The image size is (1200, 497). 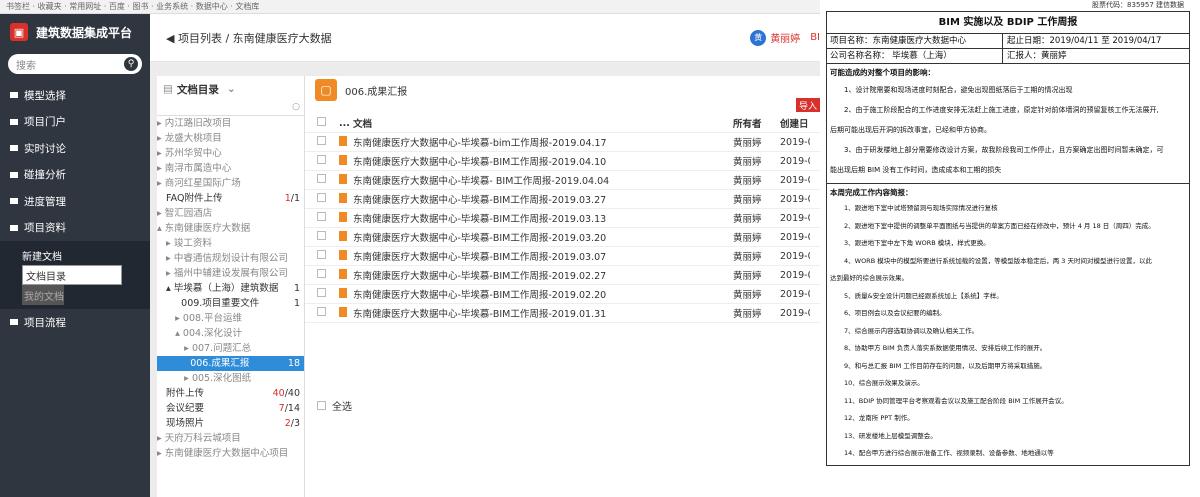 I want to click on sidebar-item-docs: 项目资料, so click(x=75, y=228).